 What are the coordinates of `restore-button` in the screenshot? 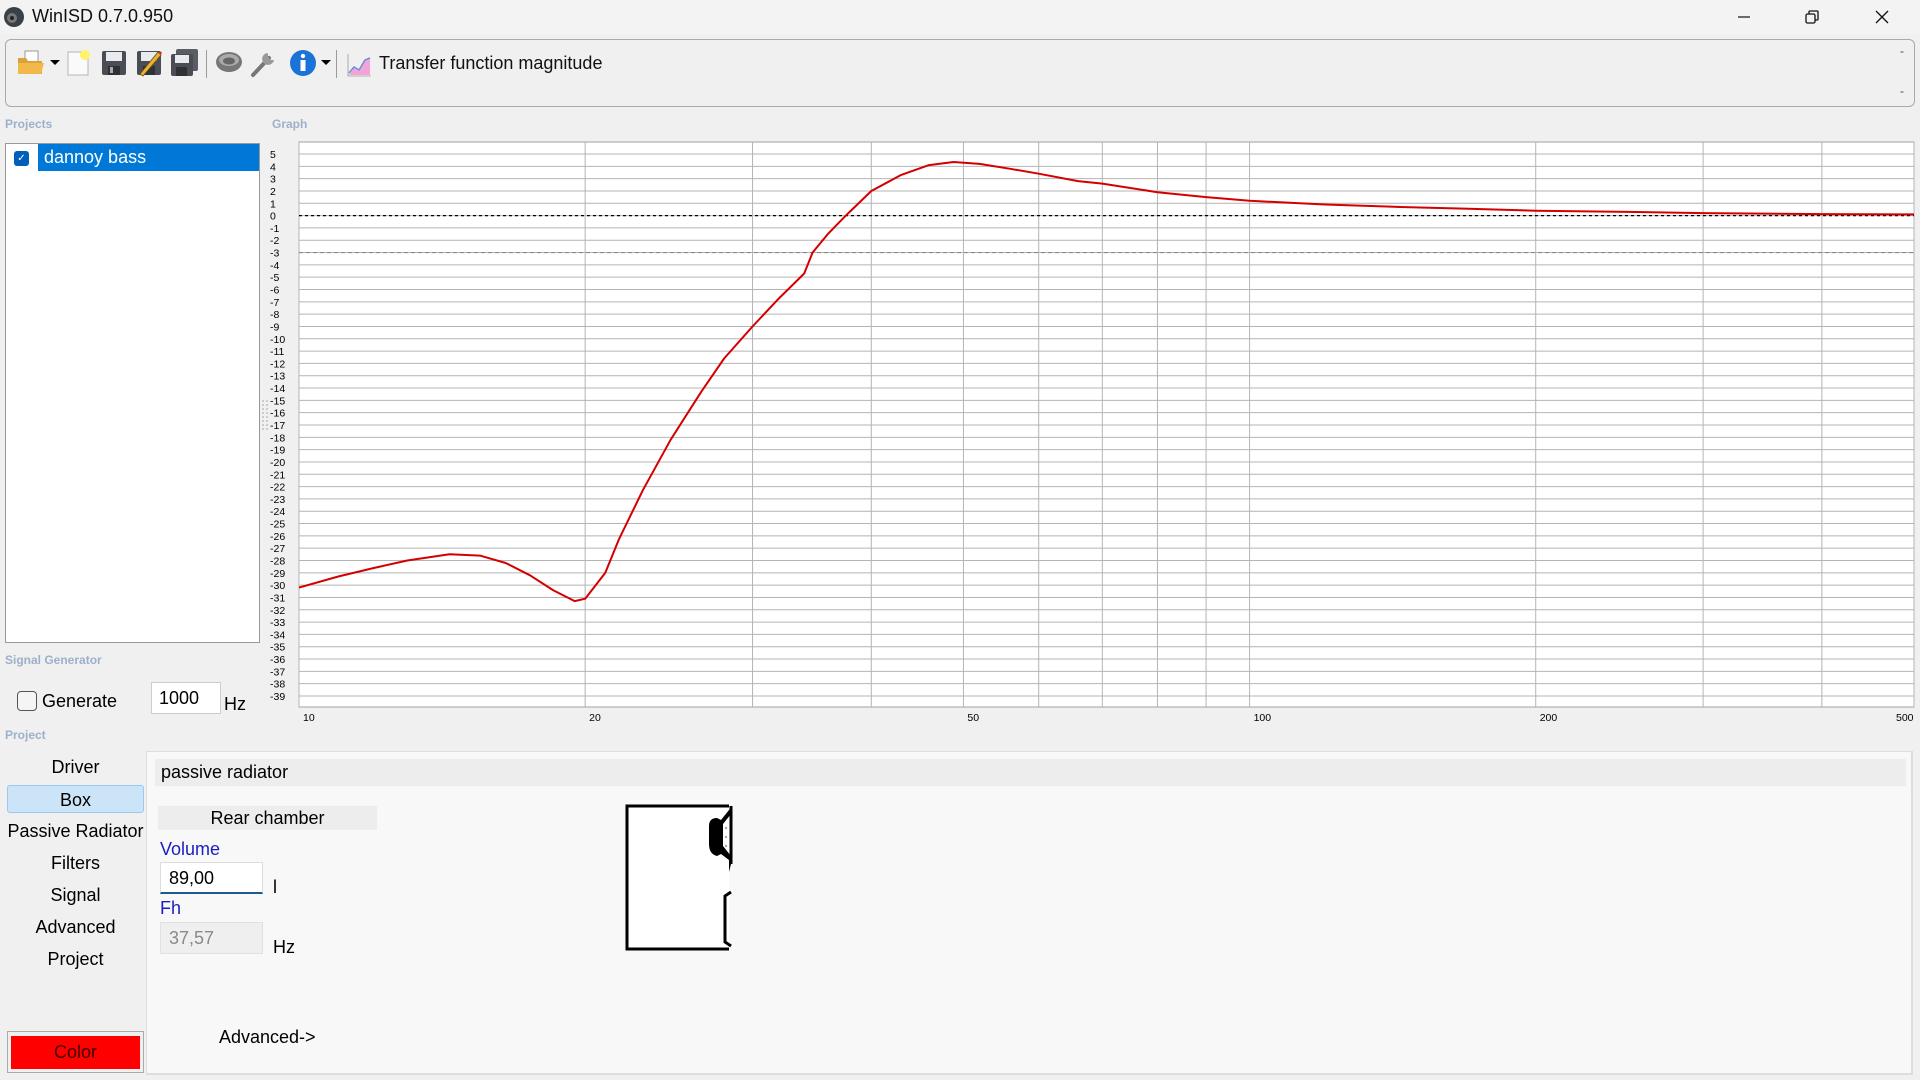 It's located at (1812, 17).